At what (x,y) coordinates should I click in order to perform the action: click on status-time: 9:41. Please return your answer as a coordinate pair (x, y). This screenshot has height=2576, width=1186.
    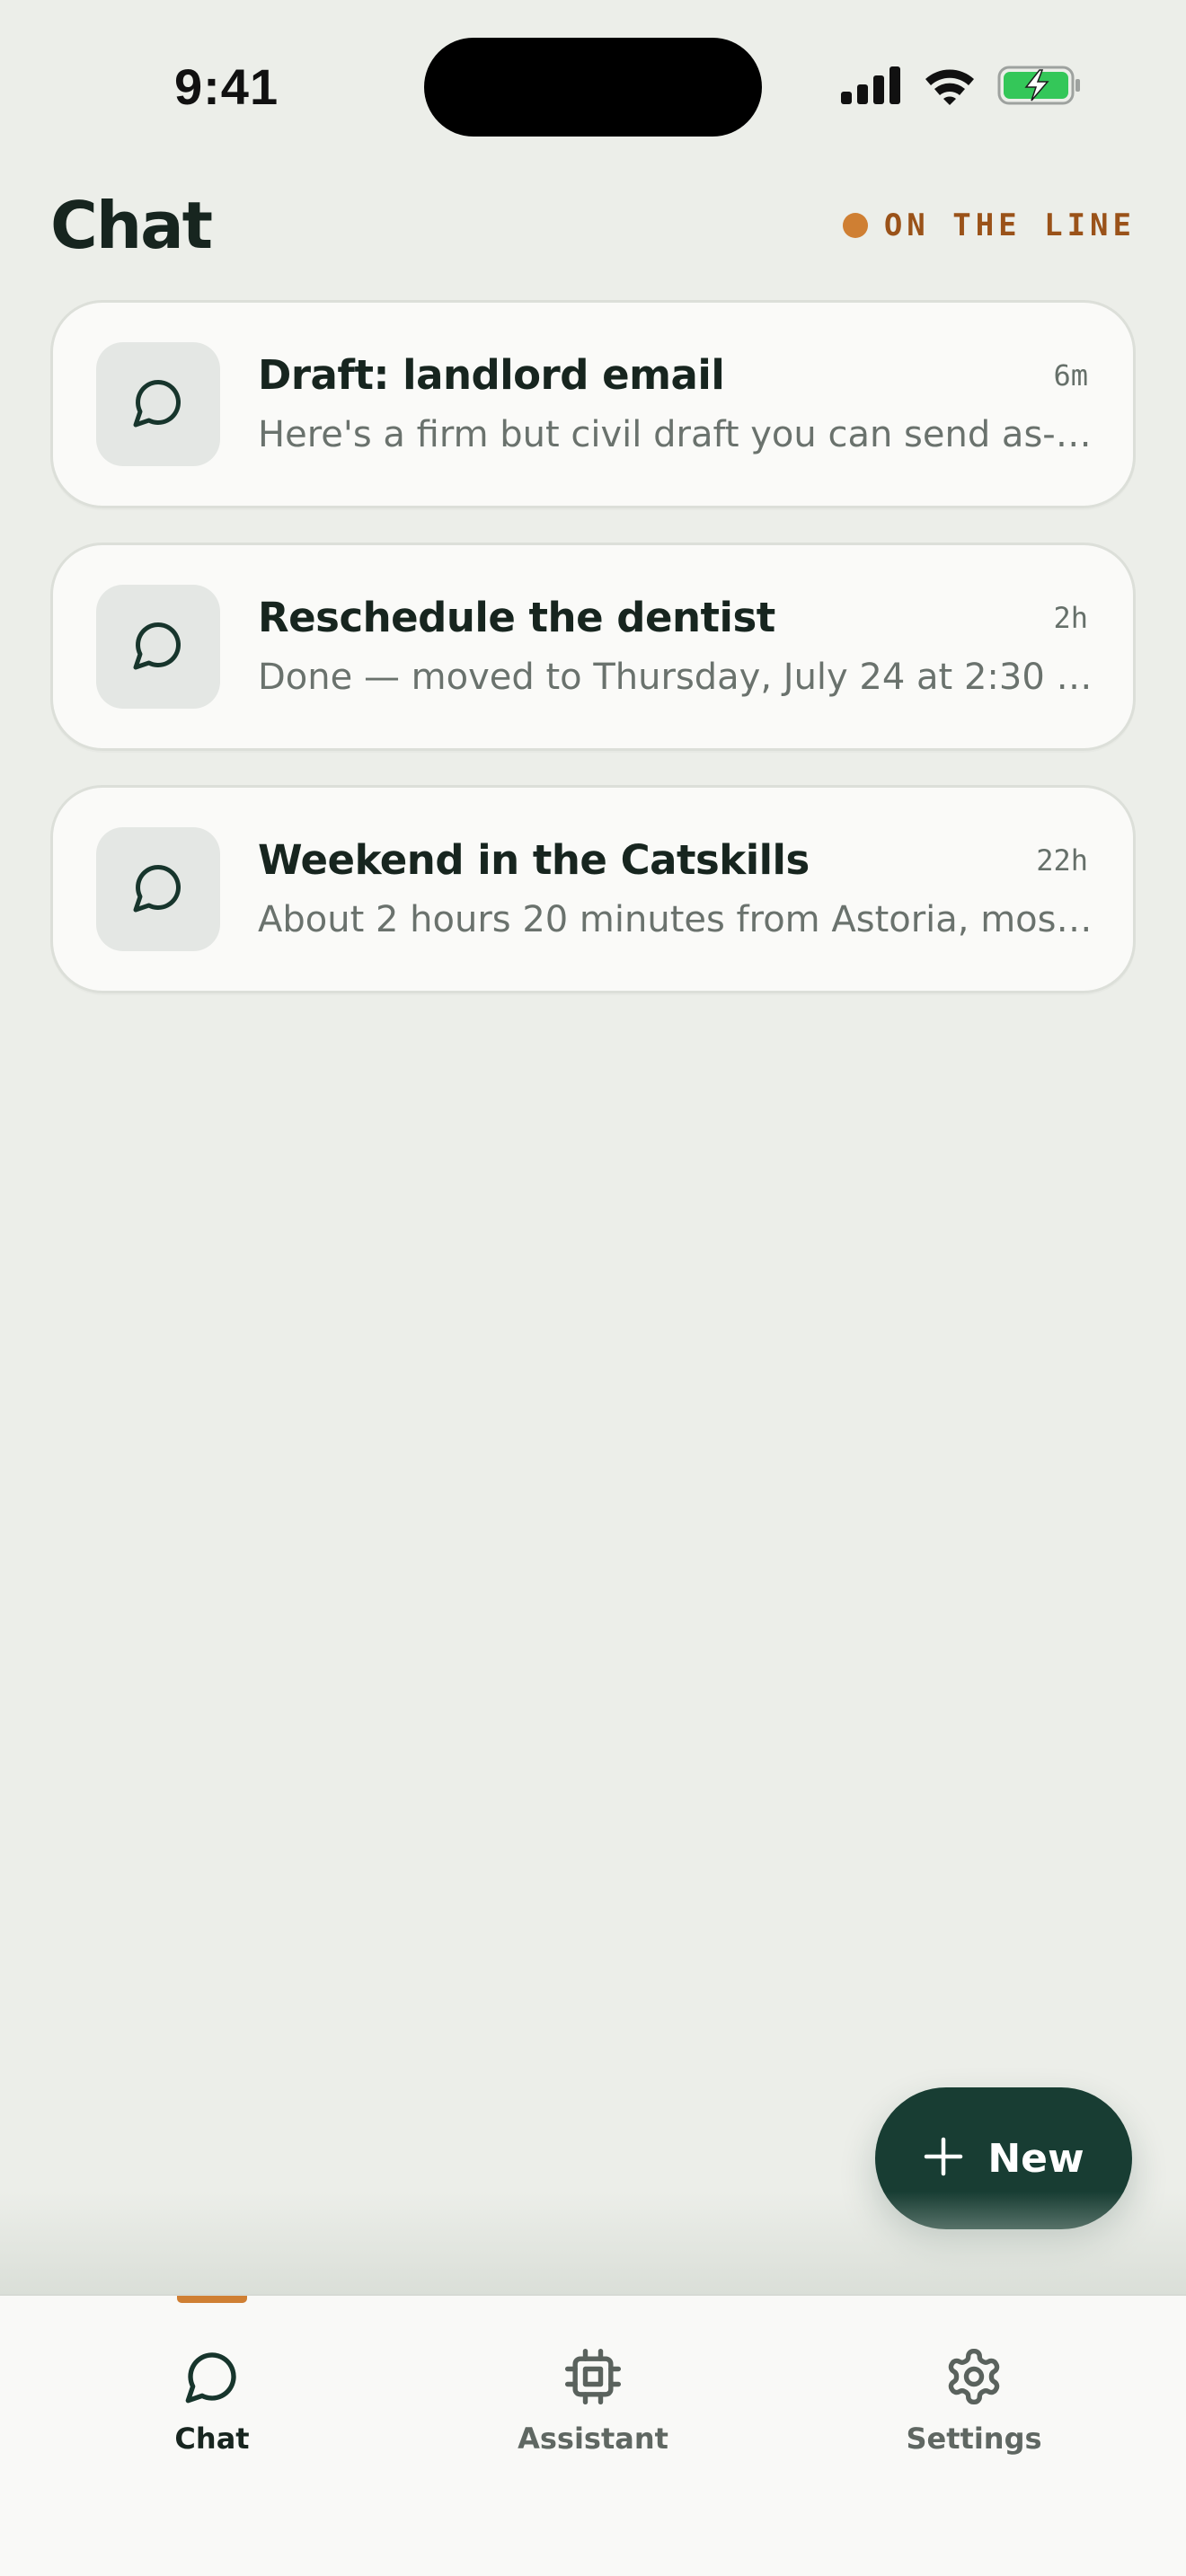
    Looking at the image, I should click on (226, 86).